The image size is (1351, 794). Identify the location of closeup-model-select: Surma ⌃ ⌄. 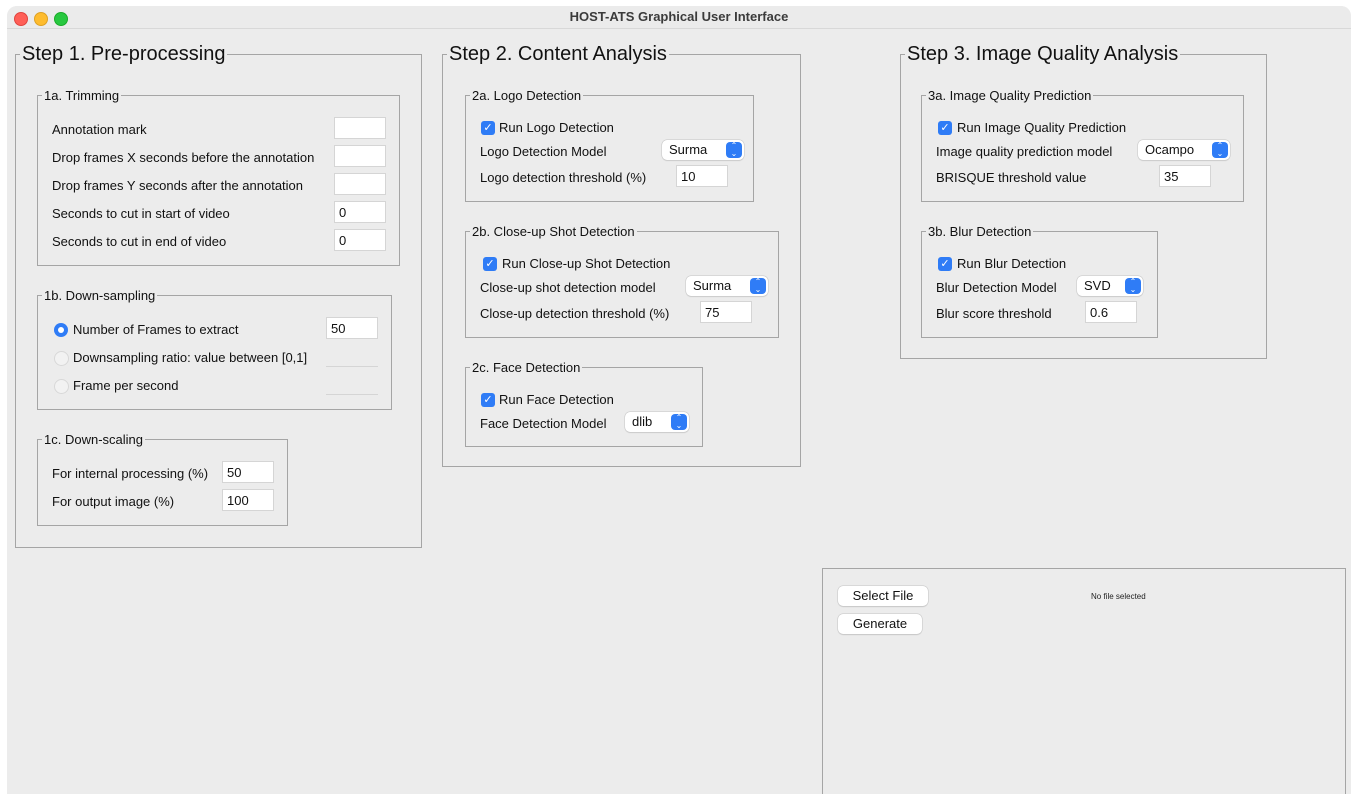
(727, 286).